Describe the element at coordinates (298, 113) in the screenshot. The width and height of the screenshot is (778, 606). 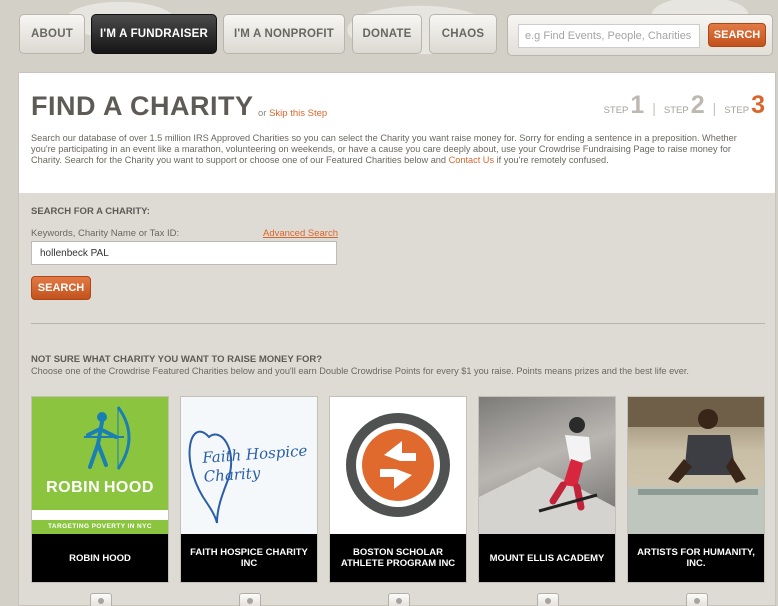
I see `skip-step-link: Skip this Step` at that location.